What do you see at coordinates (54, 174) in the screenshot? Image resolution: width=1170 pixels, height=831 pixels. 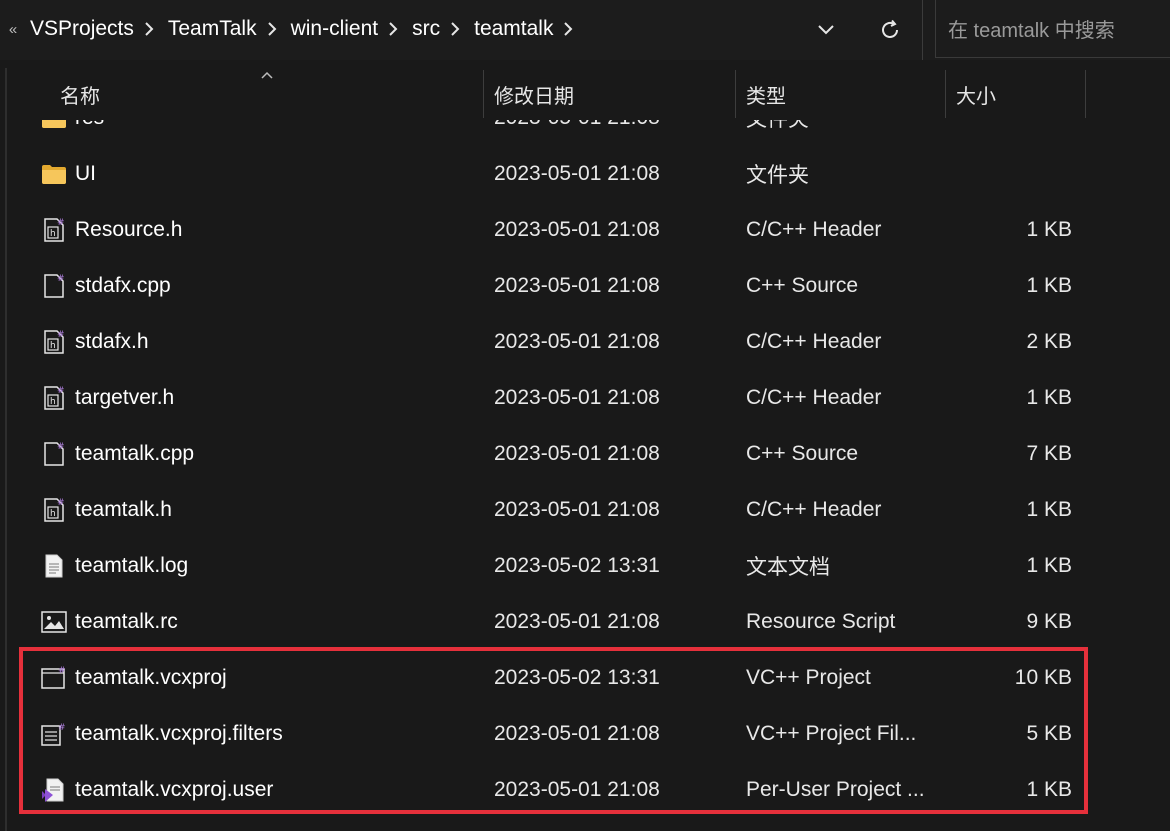 I see `folder-icon` at bounding box center [54, 174].